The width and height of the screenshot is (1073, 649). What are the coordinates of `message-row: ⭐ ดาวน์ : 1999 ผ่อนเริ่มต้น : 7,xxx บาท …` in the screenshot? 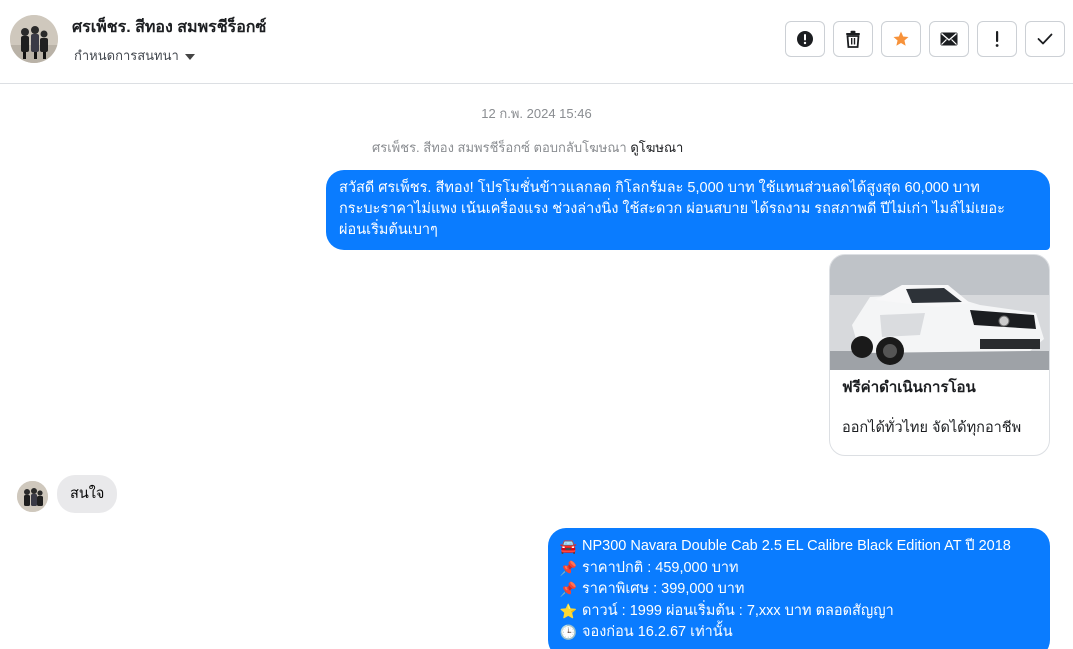 It's located at (799, 612).